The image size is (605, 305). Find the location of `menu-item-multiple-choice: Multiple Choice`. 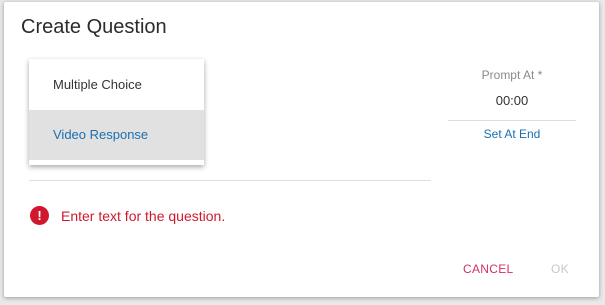

menu-item-multiple-choice: Multiple Choice is located at coordinates (116, 84).